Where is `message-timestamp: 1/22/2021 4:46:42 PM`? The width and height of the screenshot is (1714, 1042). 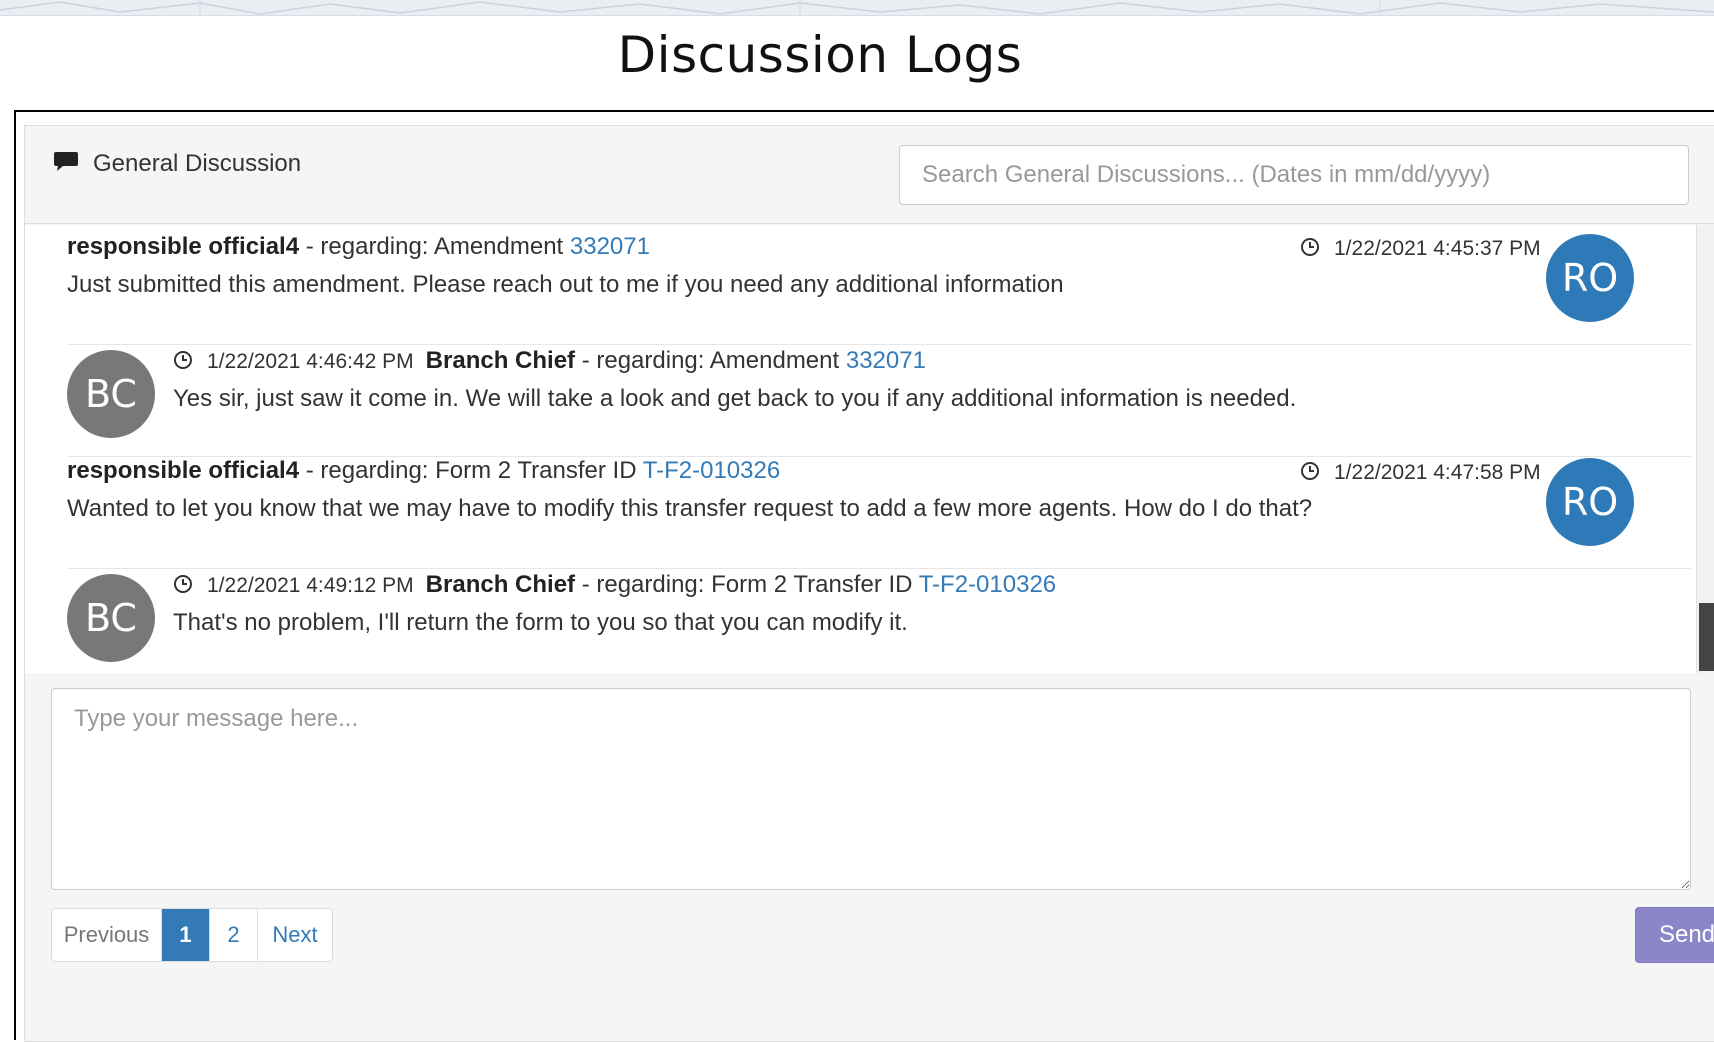
message-timestamp: 1/22/2021 4:46:42 PM is located at coordinates (310, 361).